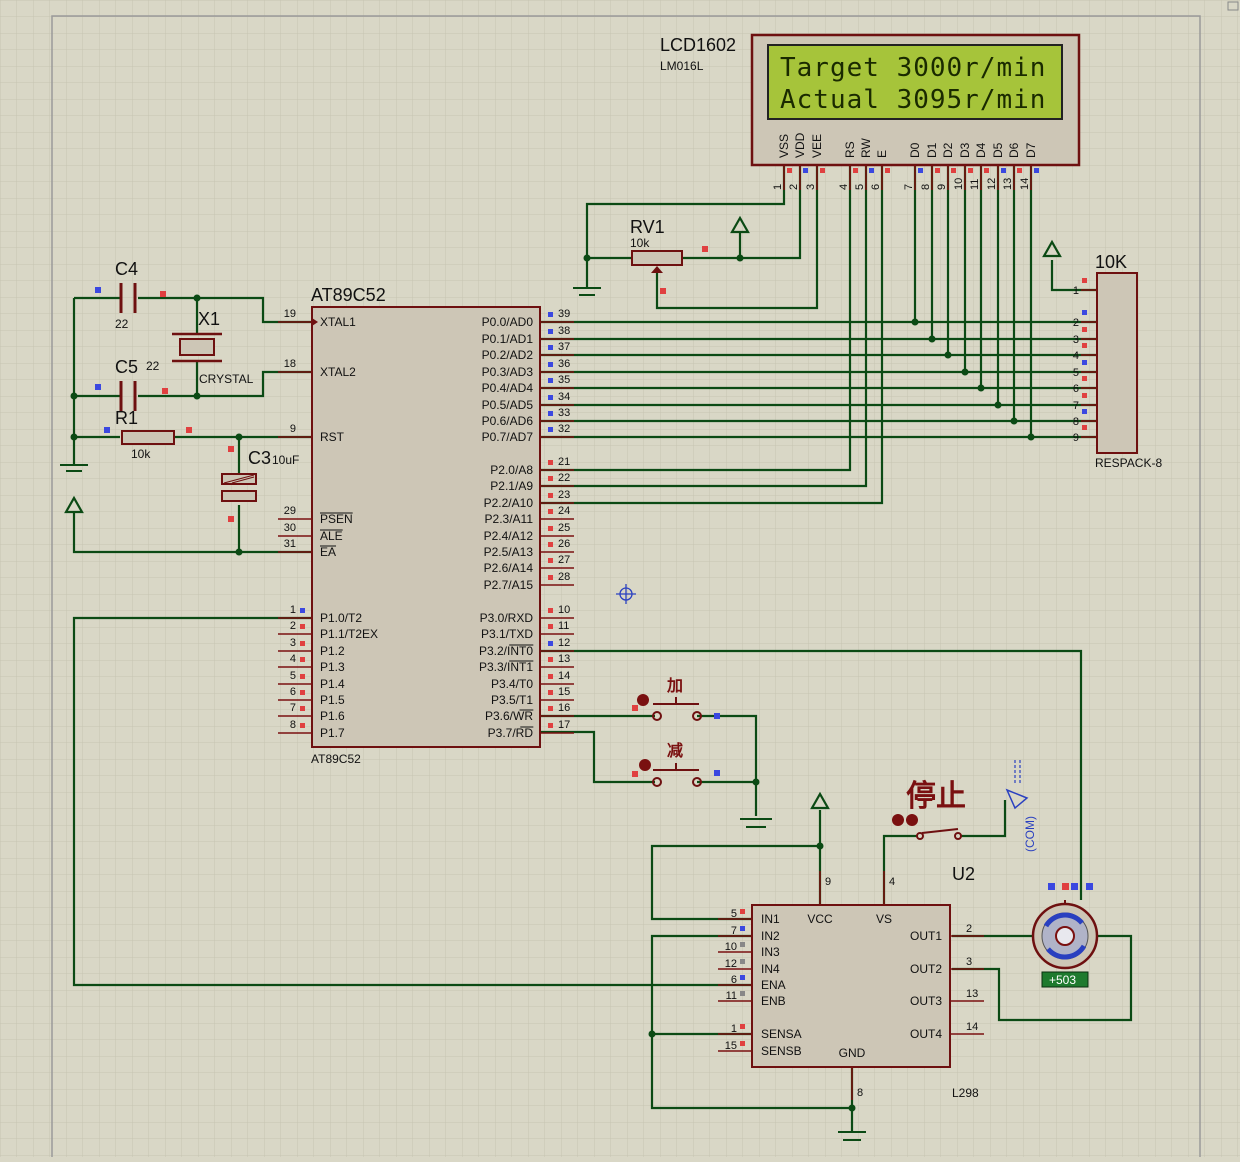 Image resolution: width=1240 pixels, height=1162 pixels. I want to click on x1-designator: X1, so click(209, 319).